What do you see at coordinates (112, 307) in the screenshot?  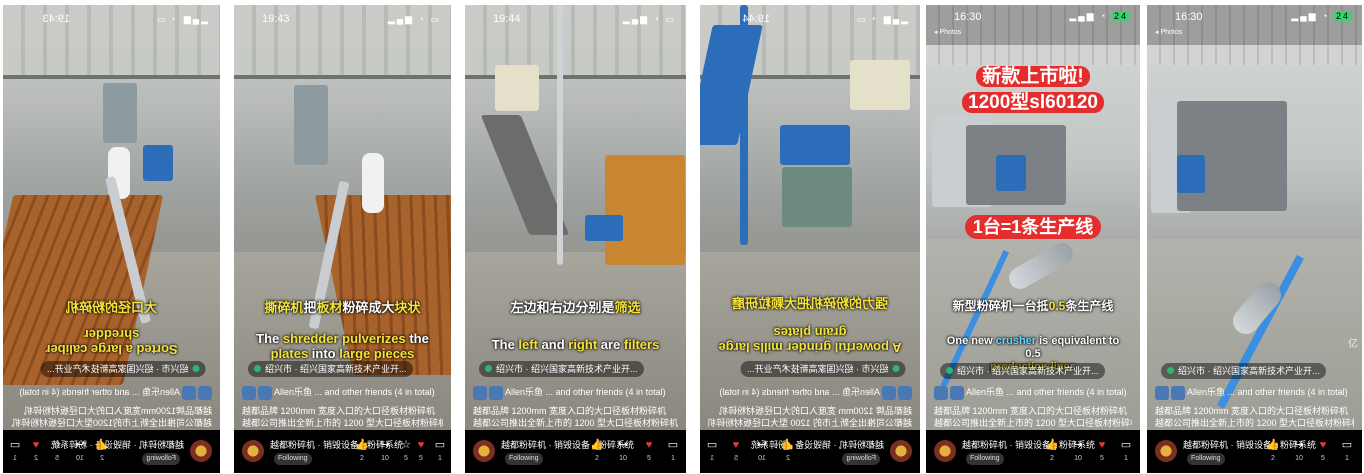 I see `caption-chinese: 大口径的粉碎机` at bounding box center [112, 307].